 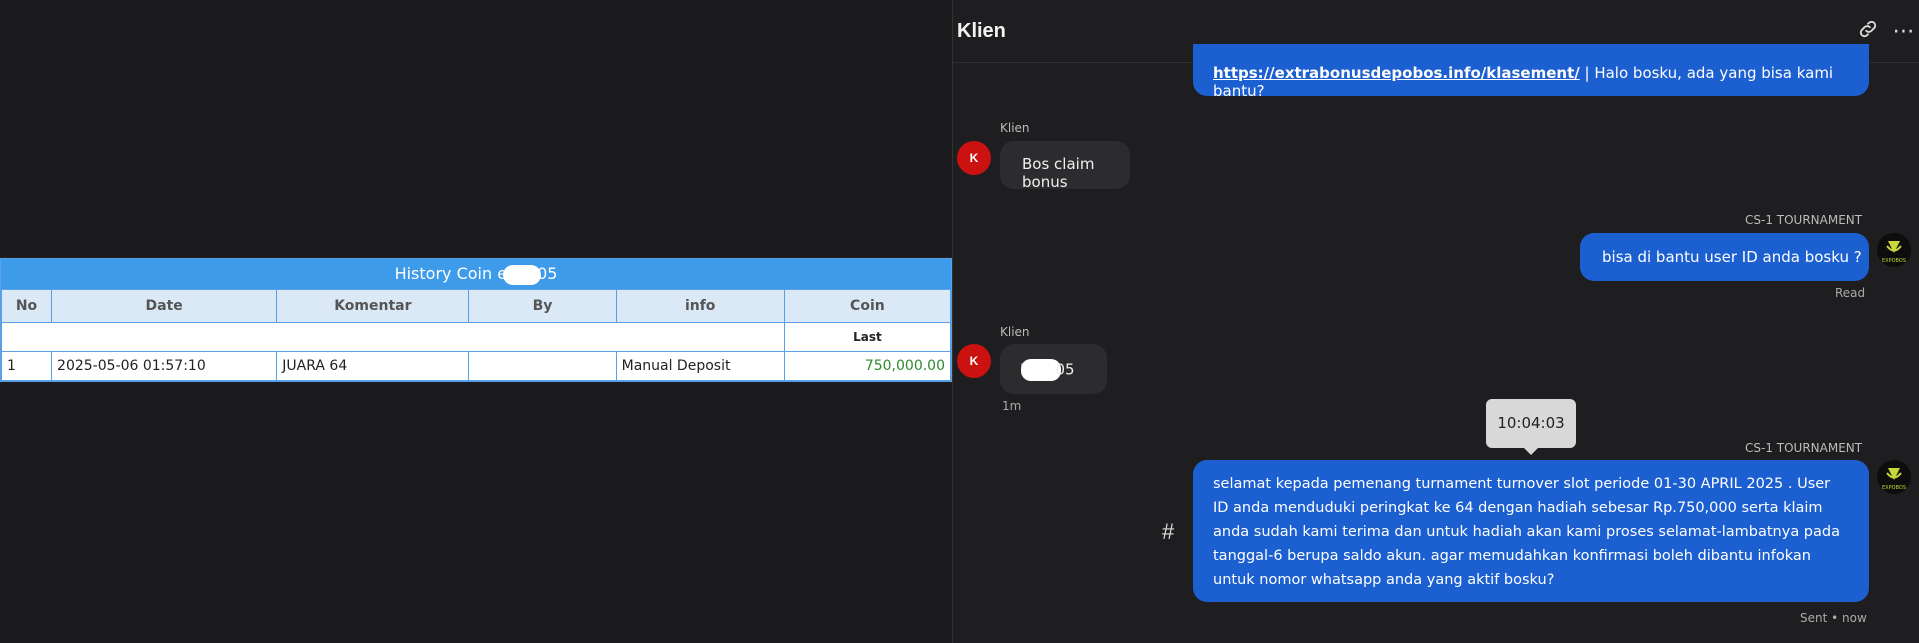 I want to click on history-title-suffix: 05, so click(x=547, y=273).